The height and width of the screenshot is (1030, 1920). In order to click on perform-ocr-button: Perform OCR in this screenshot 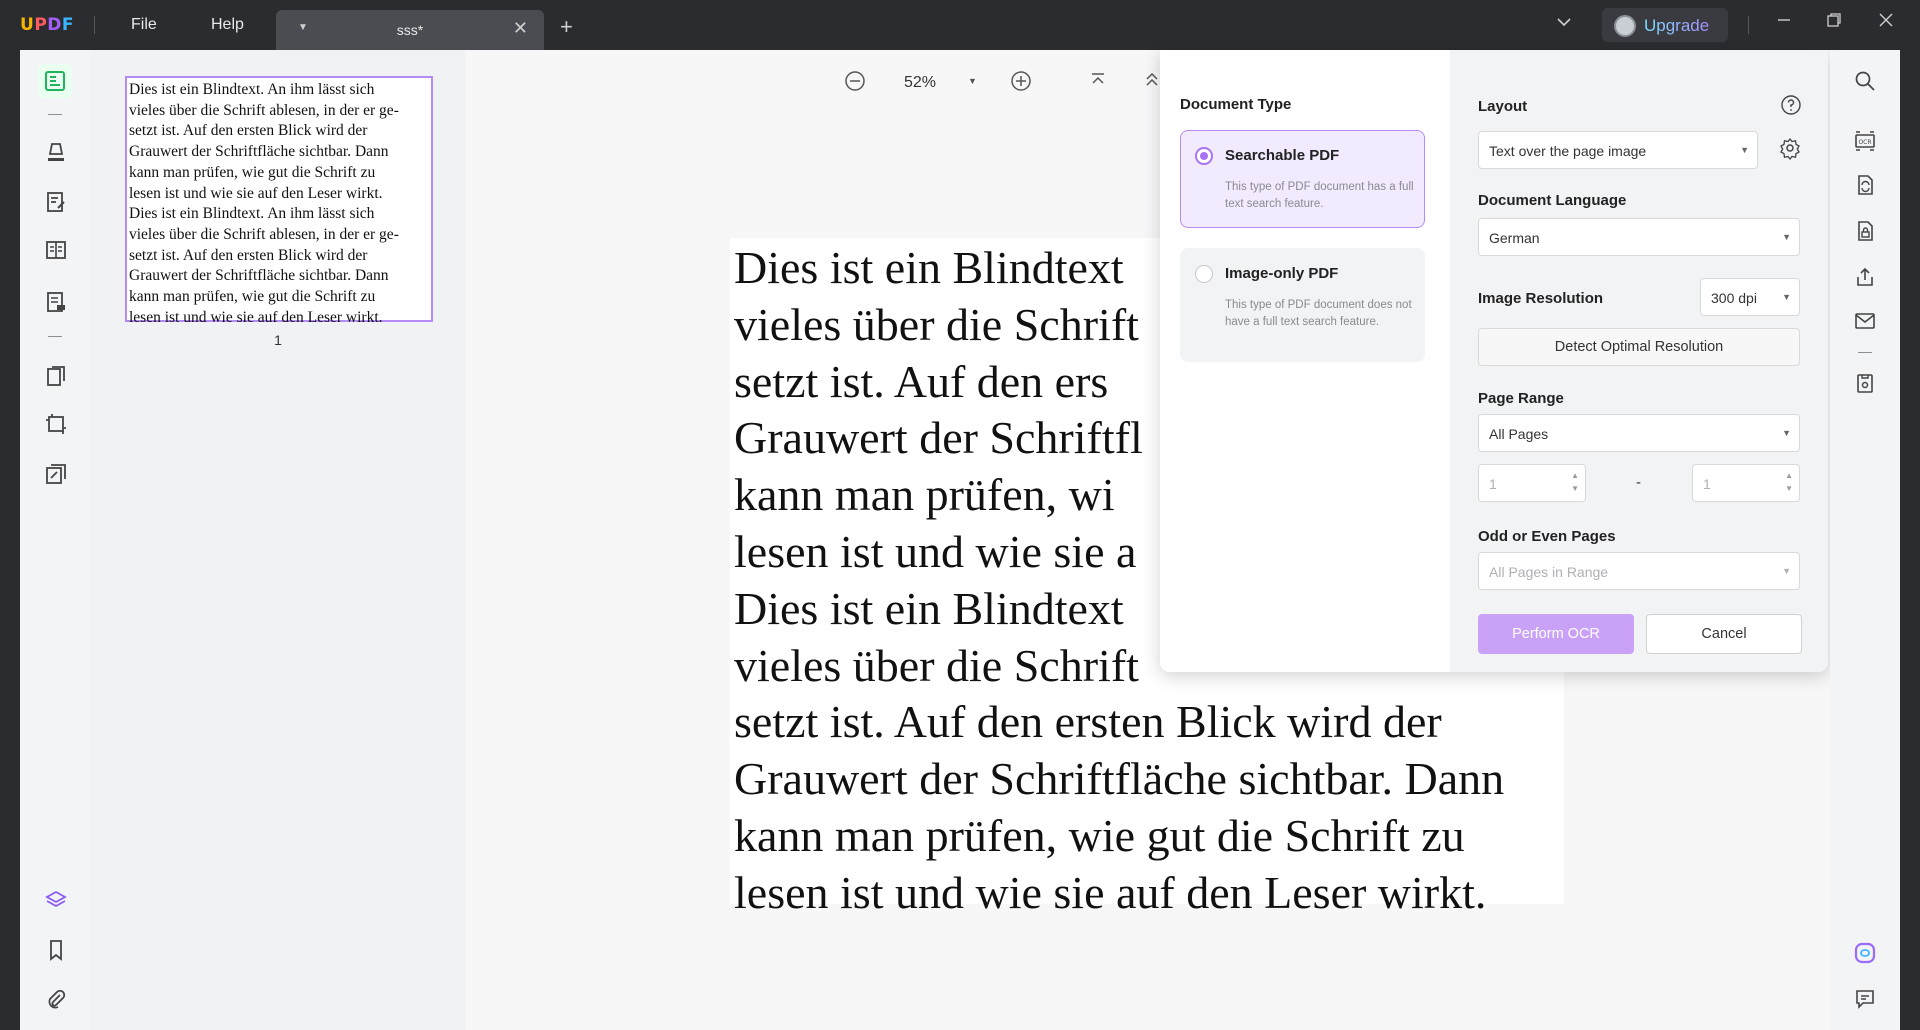, I will do `click(1556, 634)`.